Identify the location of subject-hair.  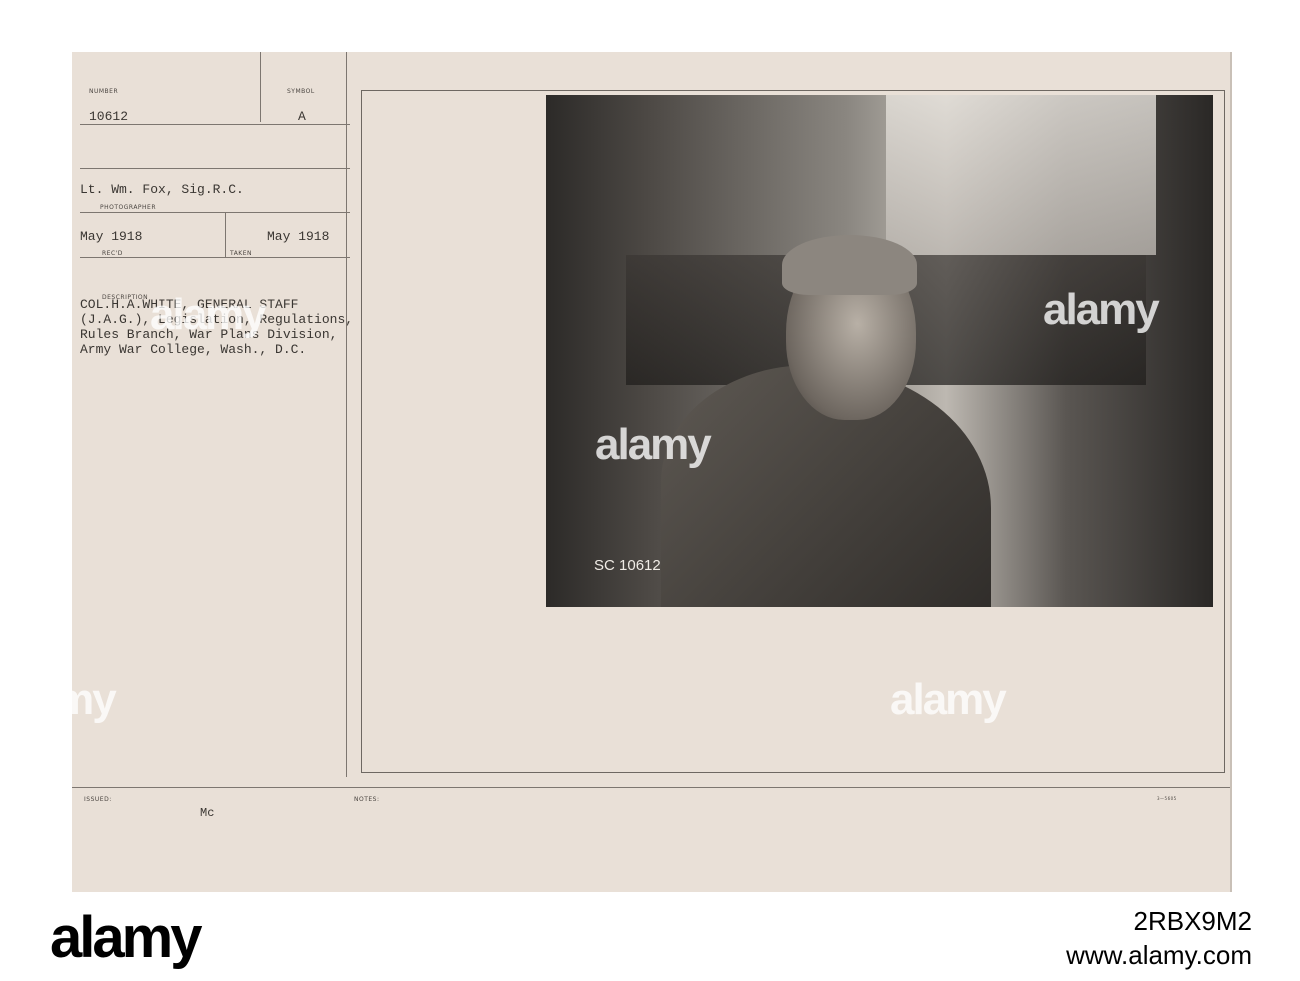
(849, 265).